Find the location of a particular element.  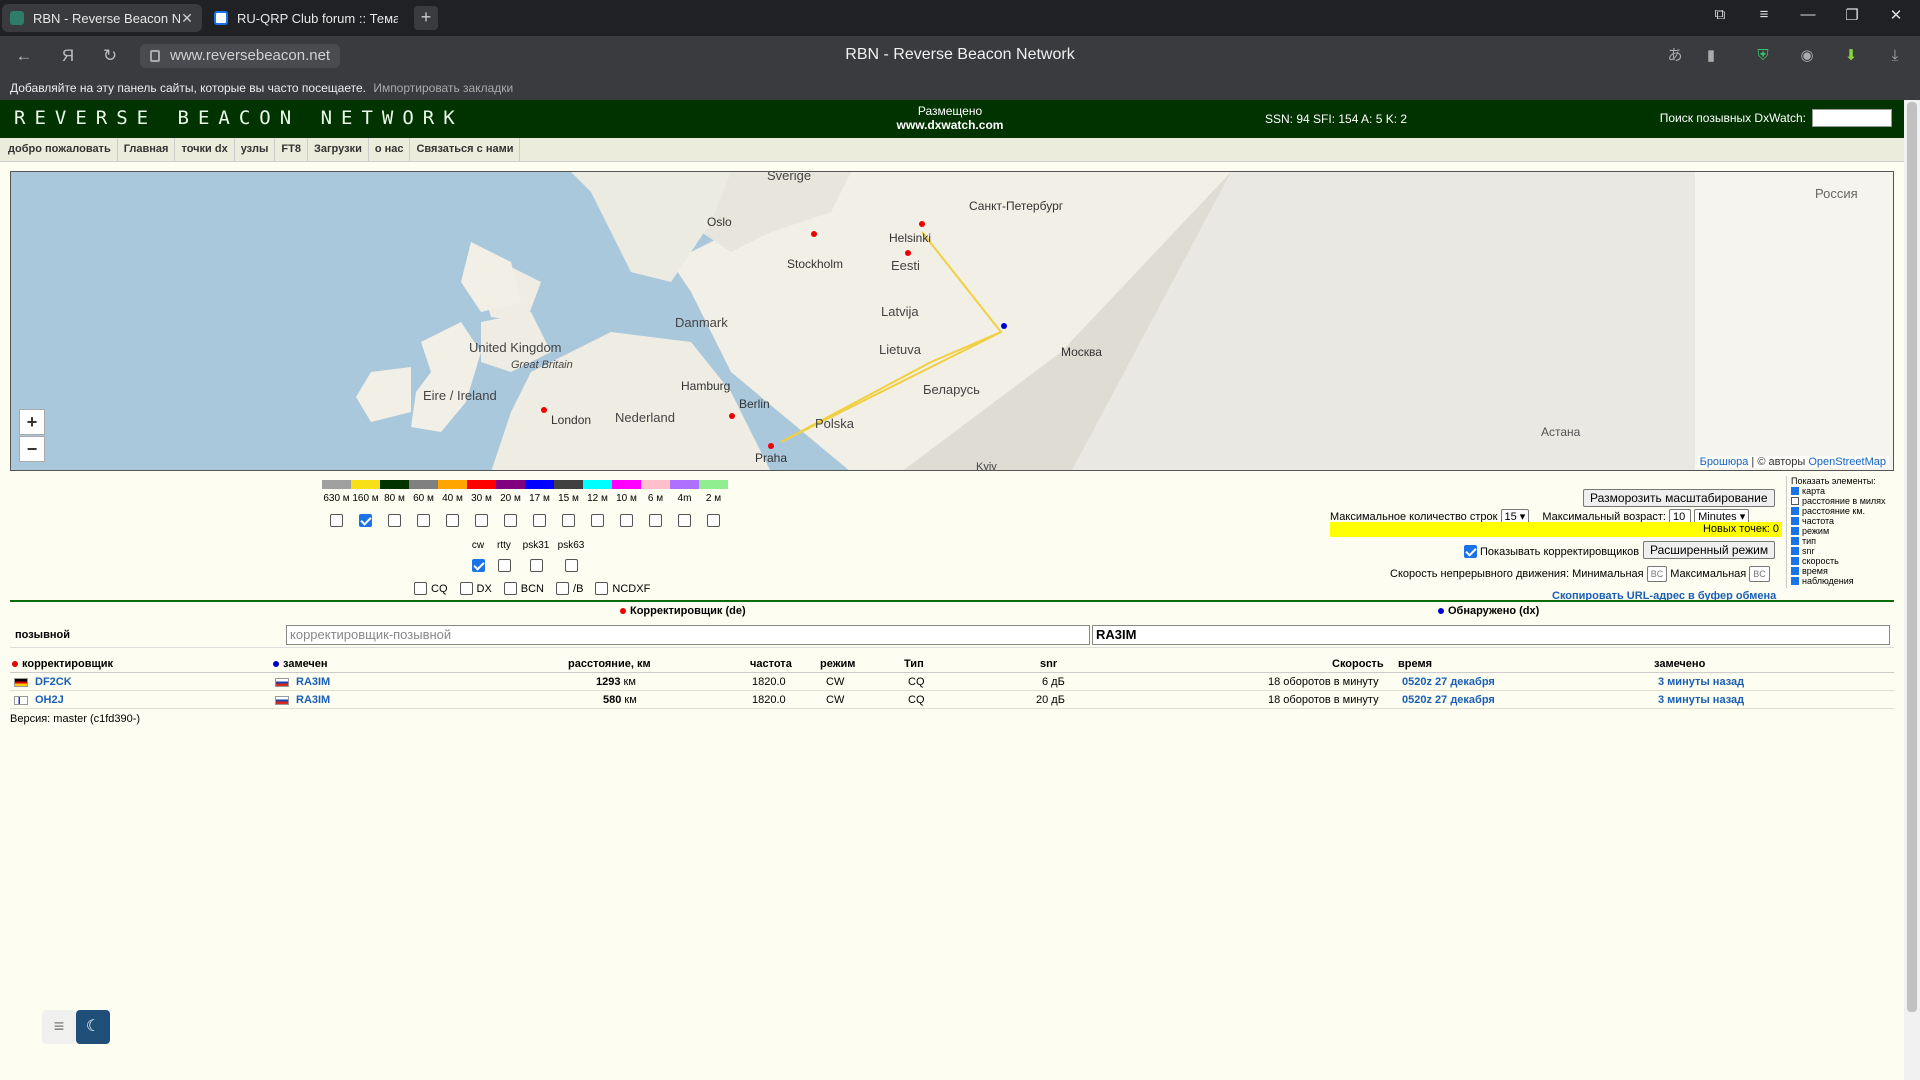

spotter-callsign-input: корректировщик-позывной is located at coordinates (688, 635).